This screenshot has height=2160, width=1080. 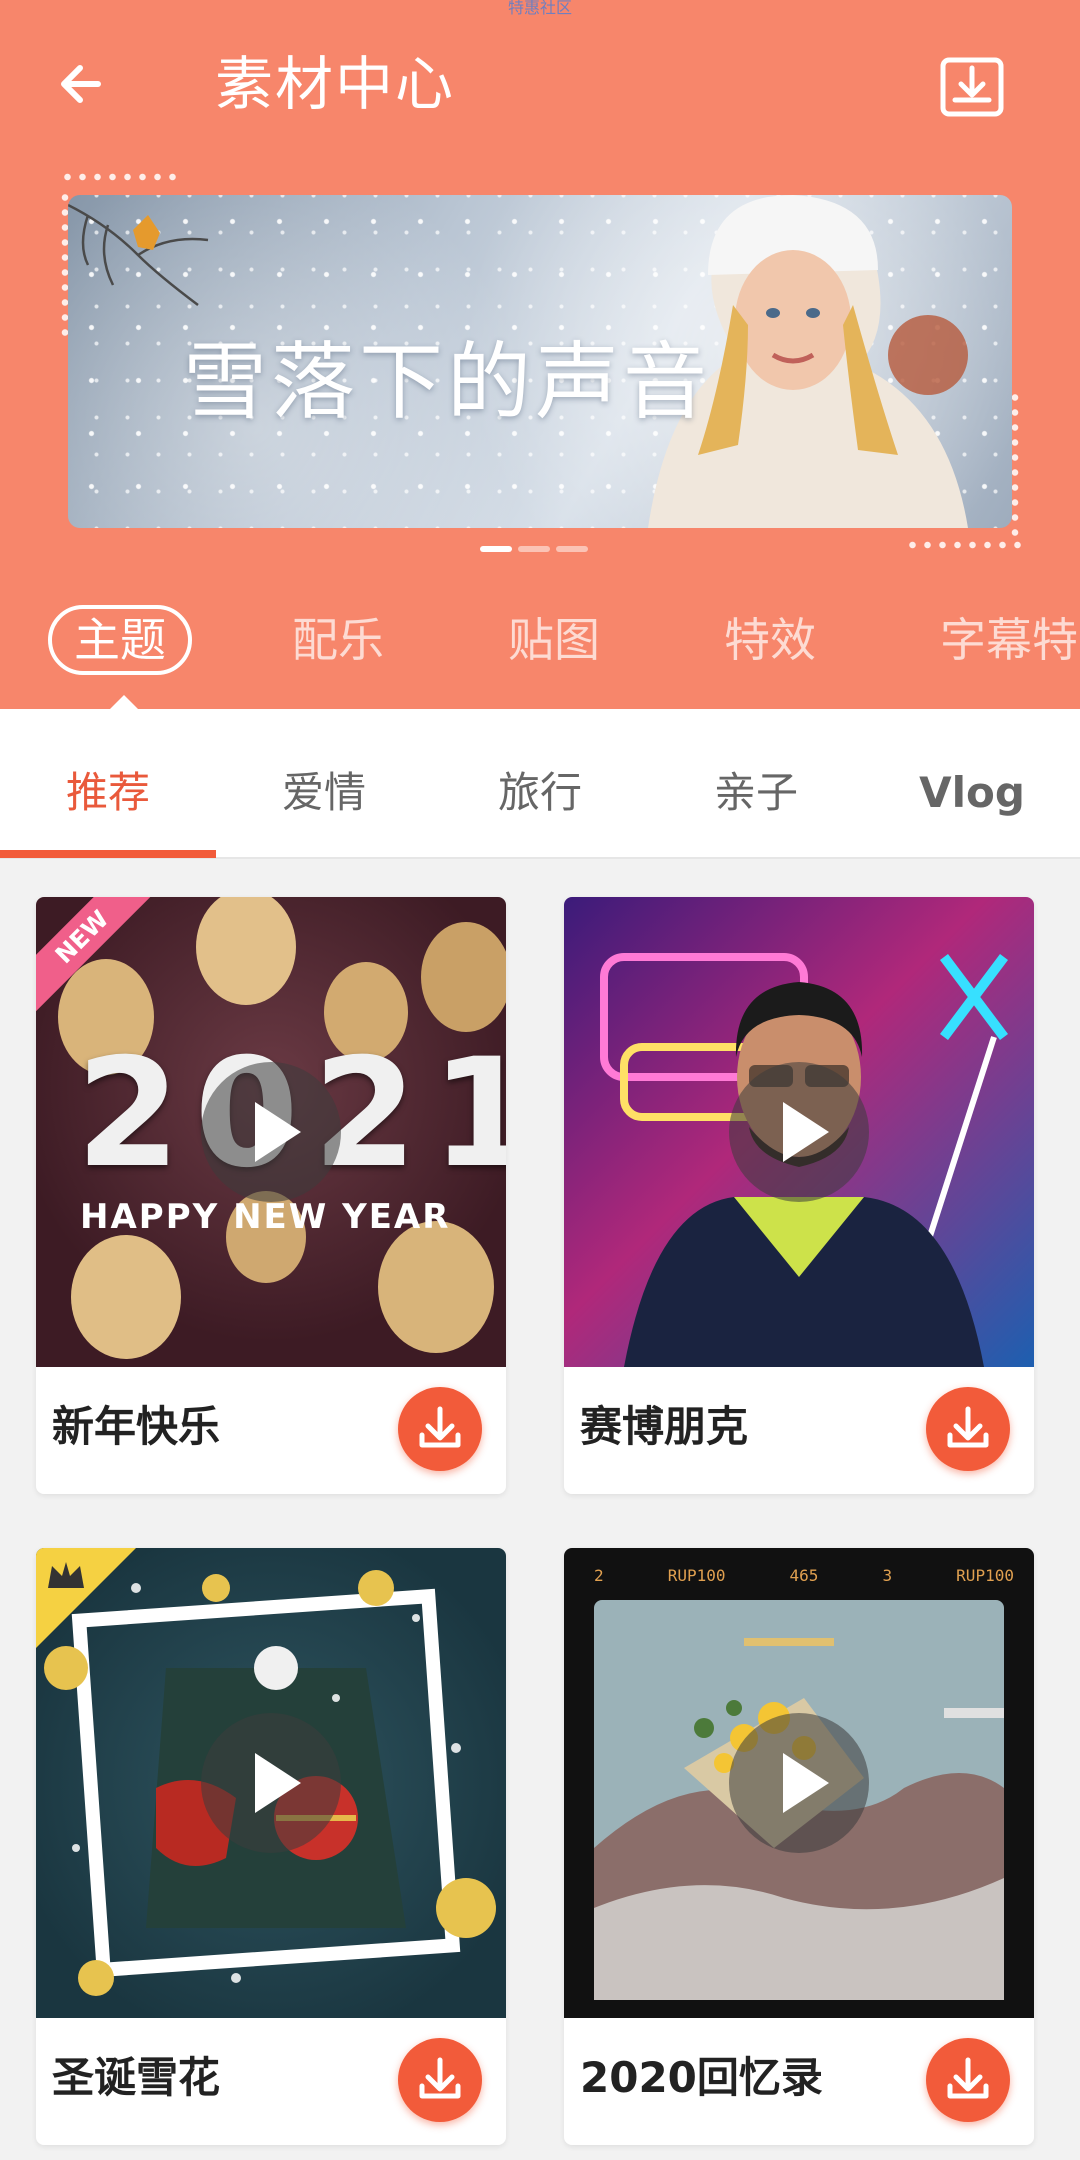 I want to click on tab-effects: 特效, so click(x=770, y=640).